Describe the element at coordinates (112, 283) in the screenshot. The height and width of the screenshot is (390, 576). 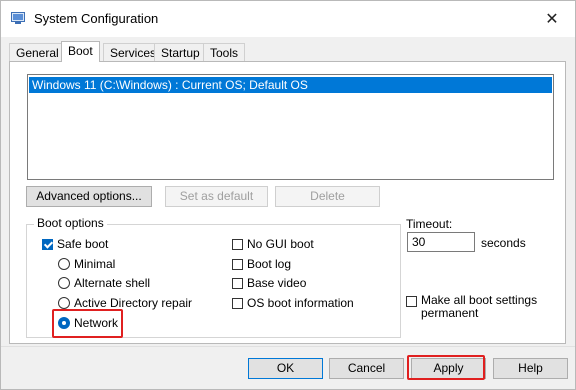
I see `alternate-shell-label: Alternate shell` at that location.